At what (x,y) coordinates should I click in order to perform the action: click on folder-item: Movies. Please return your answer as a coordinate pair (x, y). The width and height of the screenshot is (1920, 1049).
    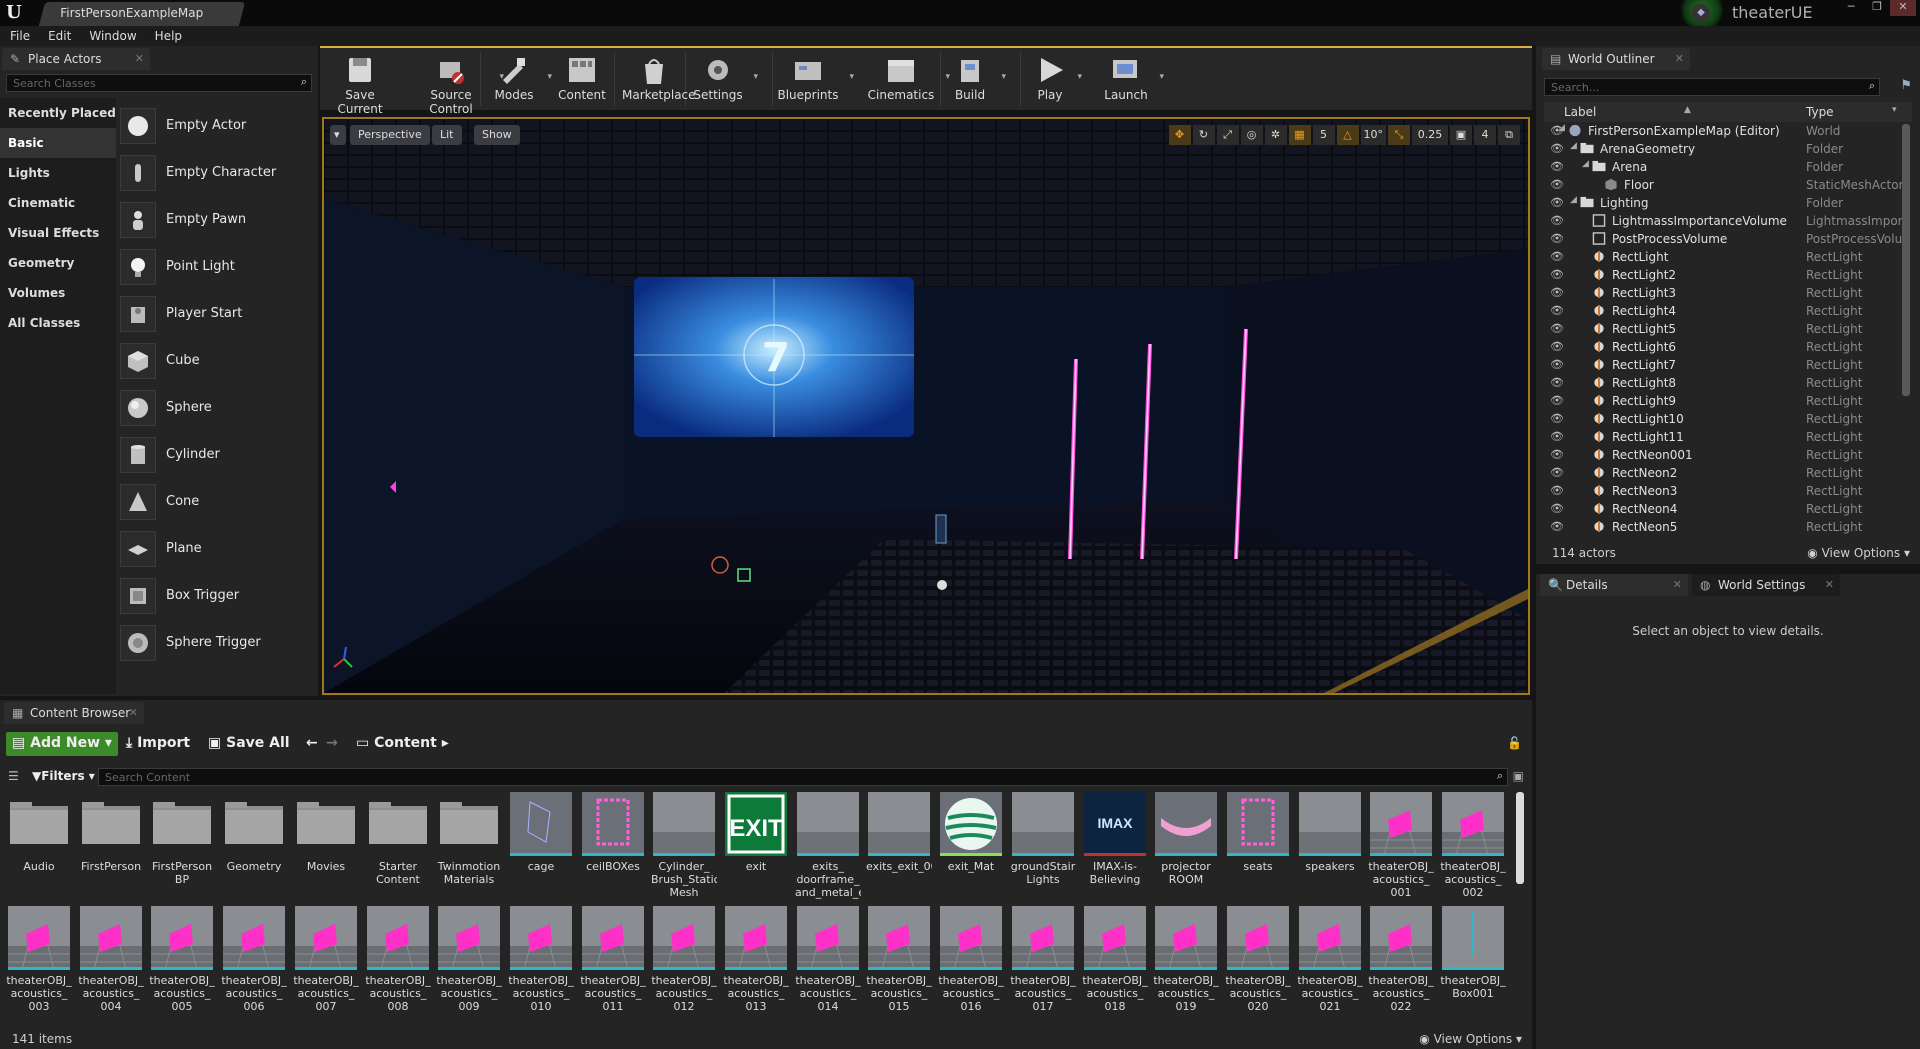
    Looking at the image, I should click on (326, 846).